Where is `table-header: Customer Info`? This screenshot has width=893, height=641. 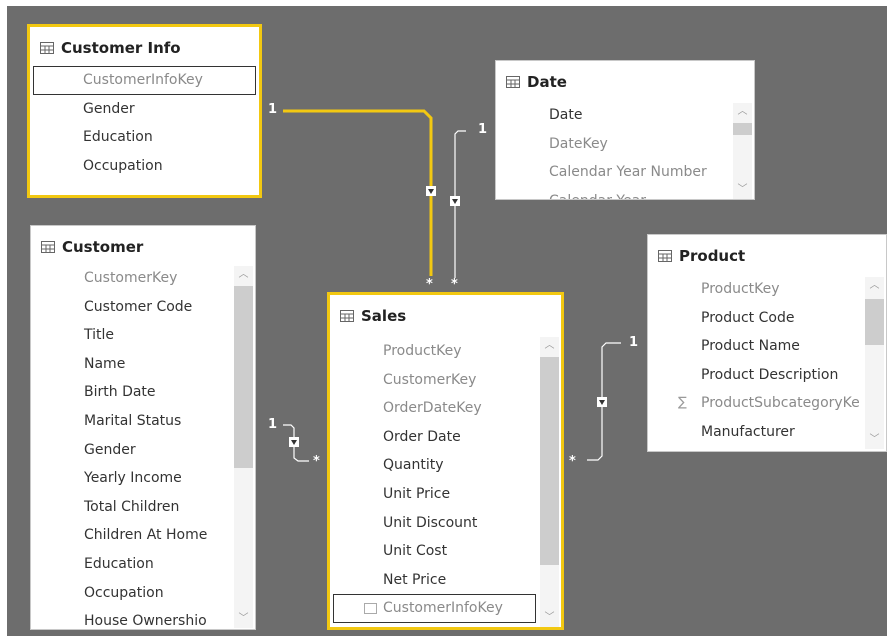
table-header: Customer Info is located at coordinates (110, 48).